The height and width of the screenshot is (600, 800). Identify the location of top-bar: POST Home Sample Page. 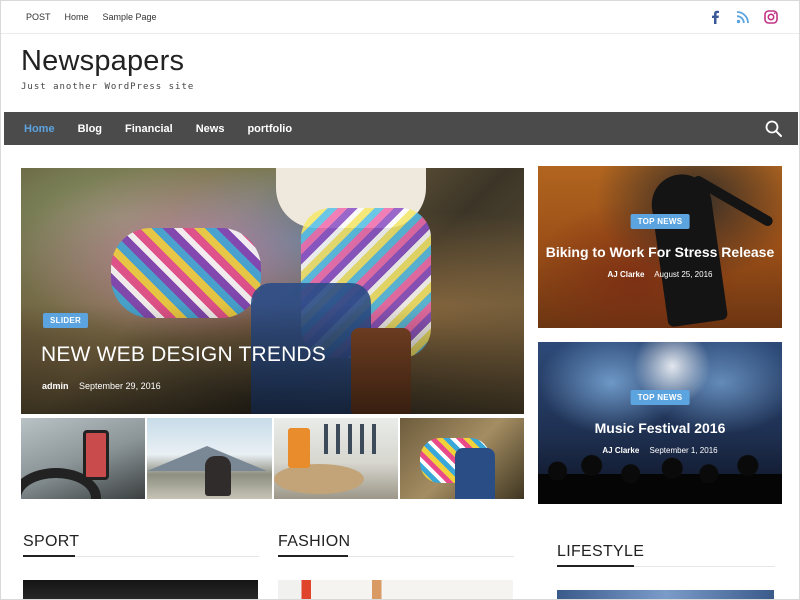
(400, 17).